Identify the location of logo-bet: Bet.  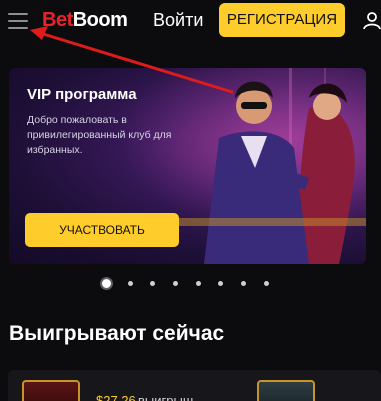
(57, 20).